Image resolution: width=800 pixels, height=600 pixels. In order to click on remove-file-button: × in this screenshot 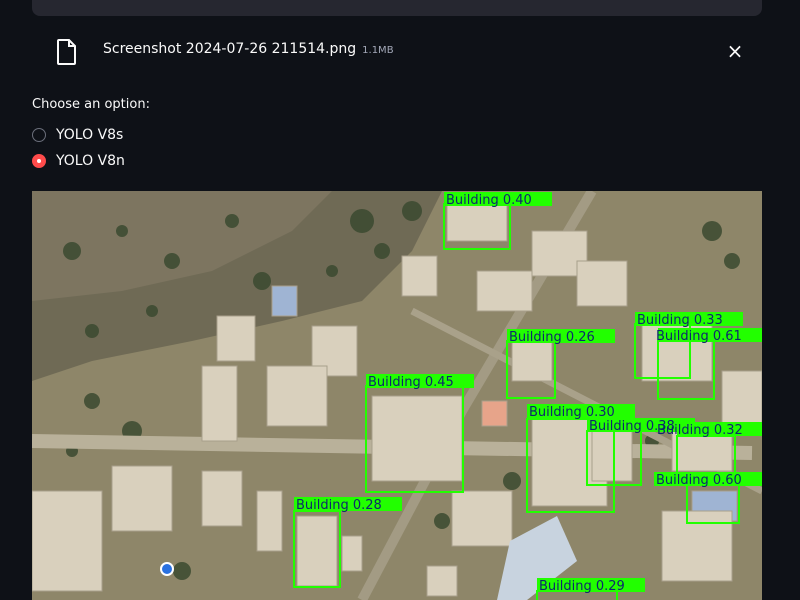, I will do `click(735, 51)`.